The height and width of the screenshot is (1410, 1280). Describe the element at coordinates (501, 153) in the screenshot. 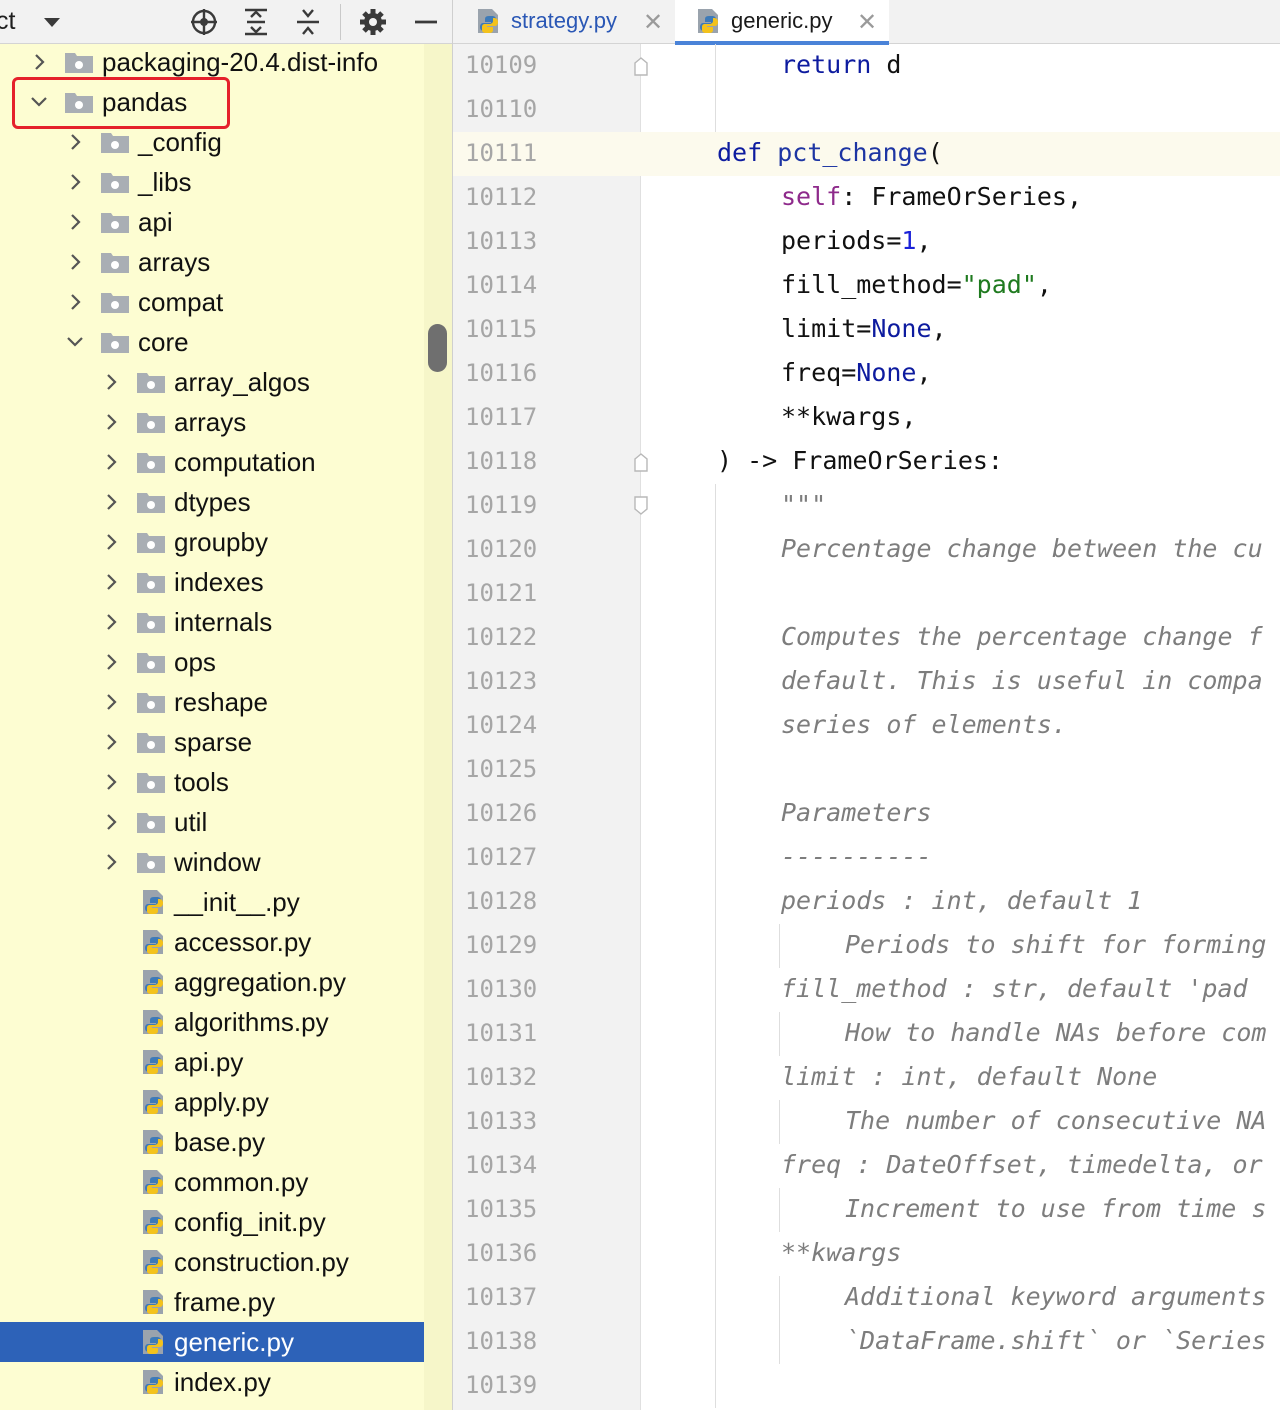

I see `line-number: 10111` at that location.